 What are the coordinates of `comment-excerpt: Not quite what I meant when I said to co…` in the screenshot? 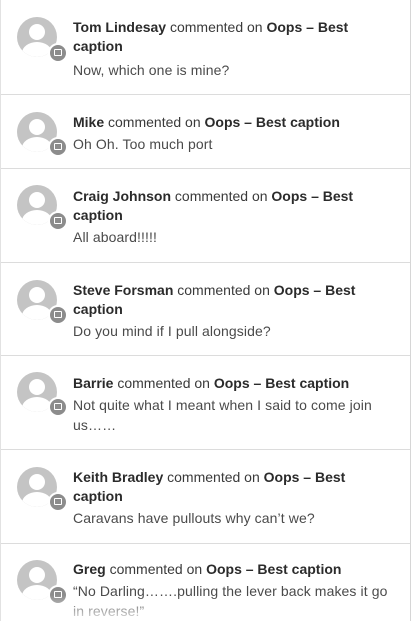 It's located at (234, 415).